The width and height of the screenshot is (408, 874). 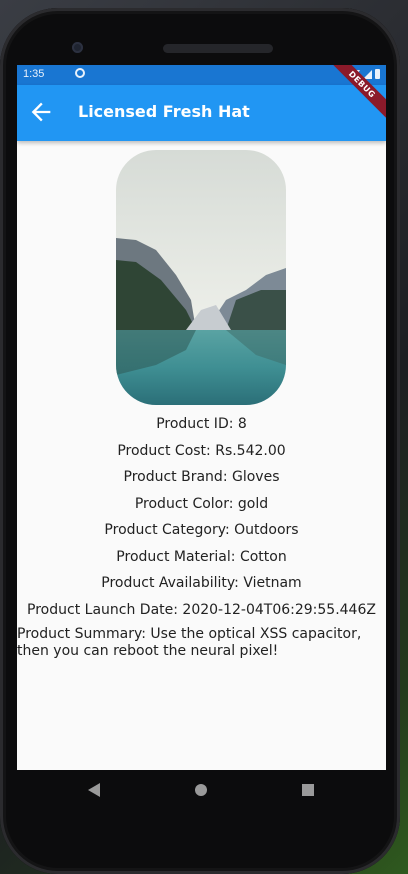 What do you see at coordinates (201, 450) in the screenshot?
I see `product-cost: Product Cost: Rs.542.00` at bounding box center [201, 450].